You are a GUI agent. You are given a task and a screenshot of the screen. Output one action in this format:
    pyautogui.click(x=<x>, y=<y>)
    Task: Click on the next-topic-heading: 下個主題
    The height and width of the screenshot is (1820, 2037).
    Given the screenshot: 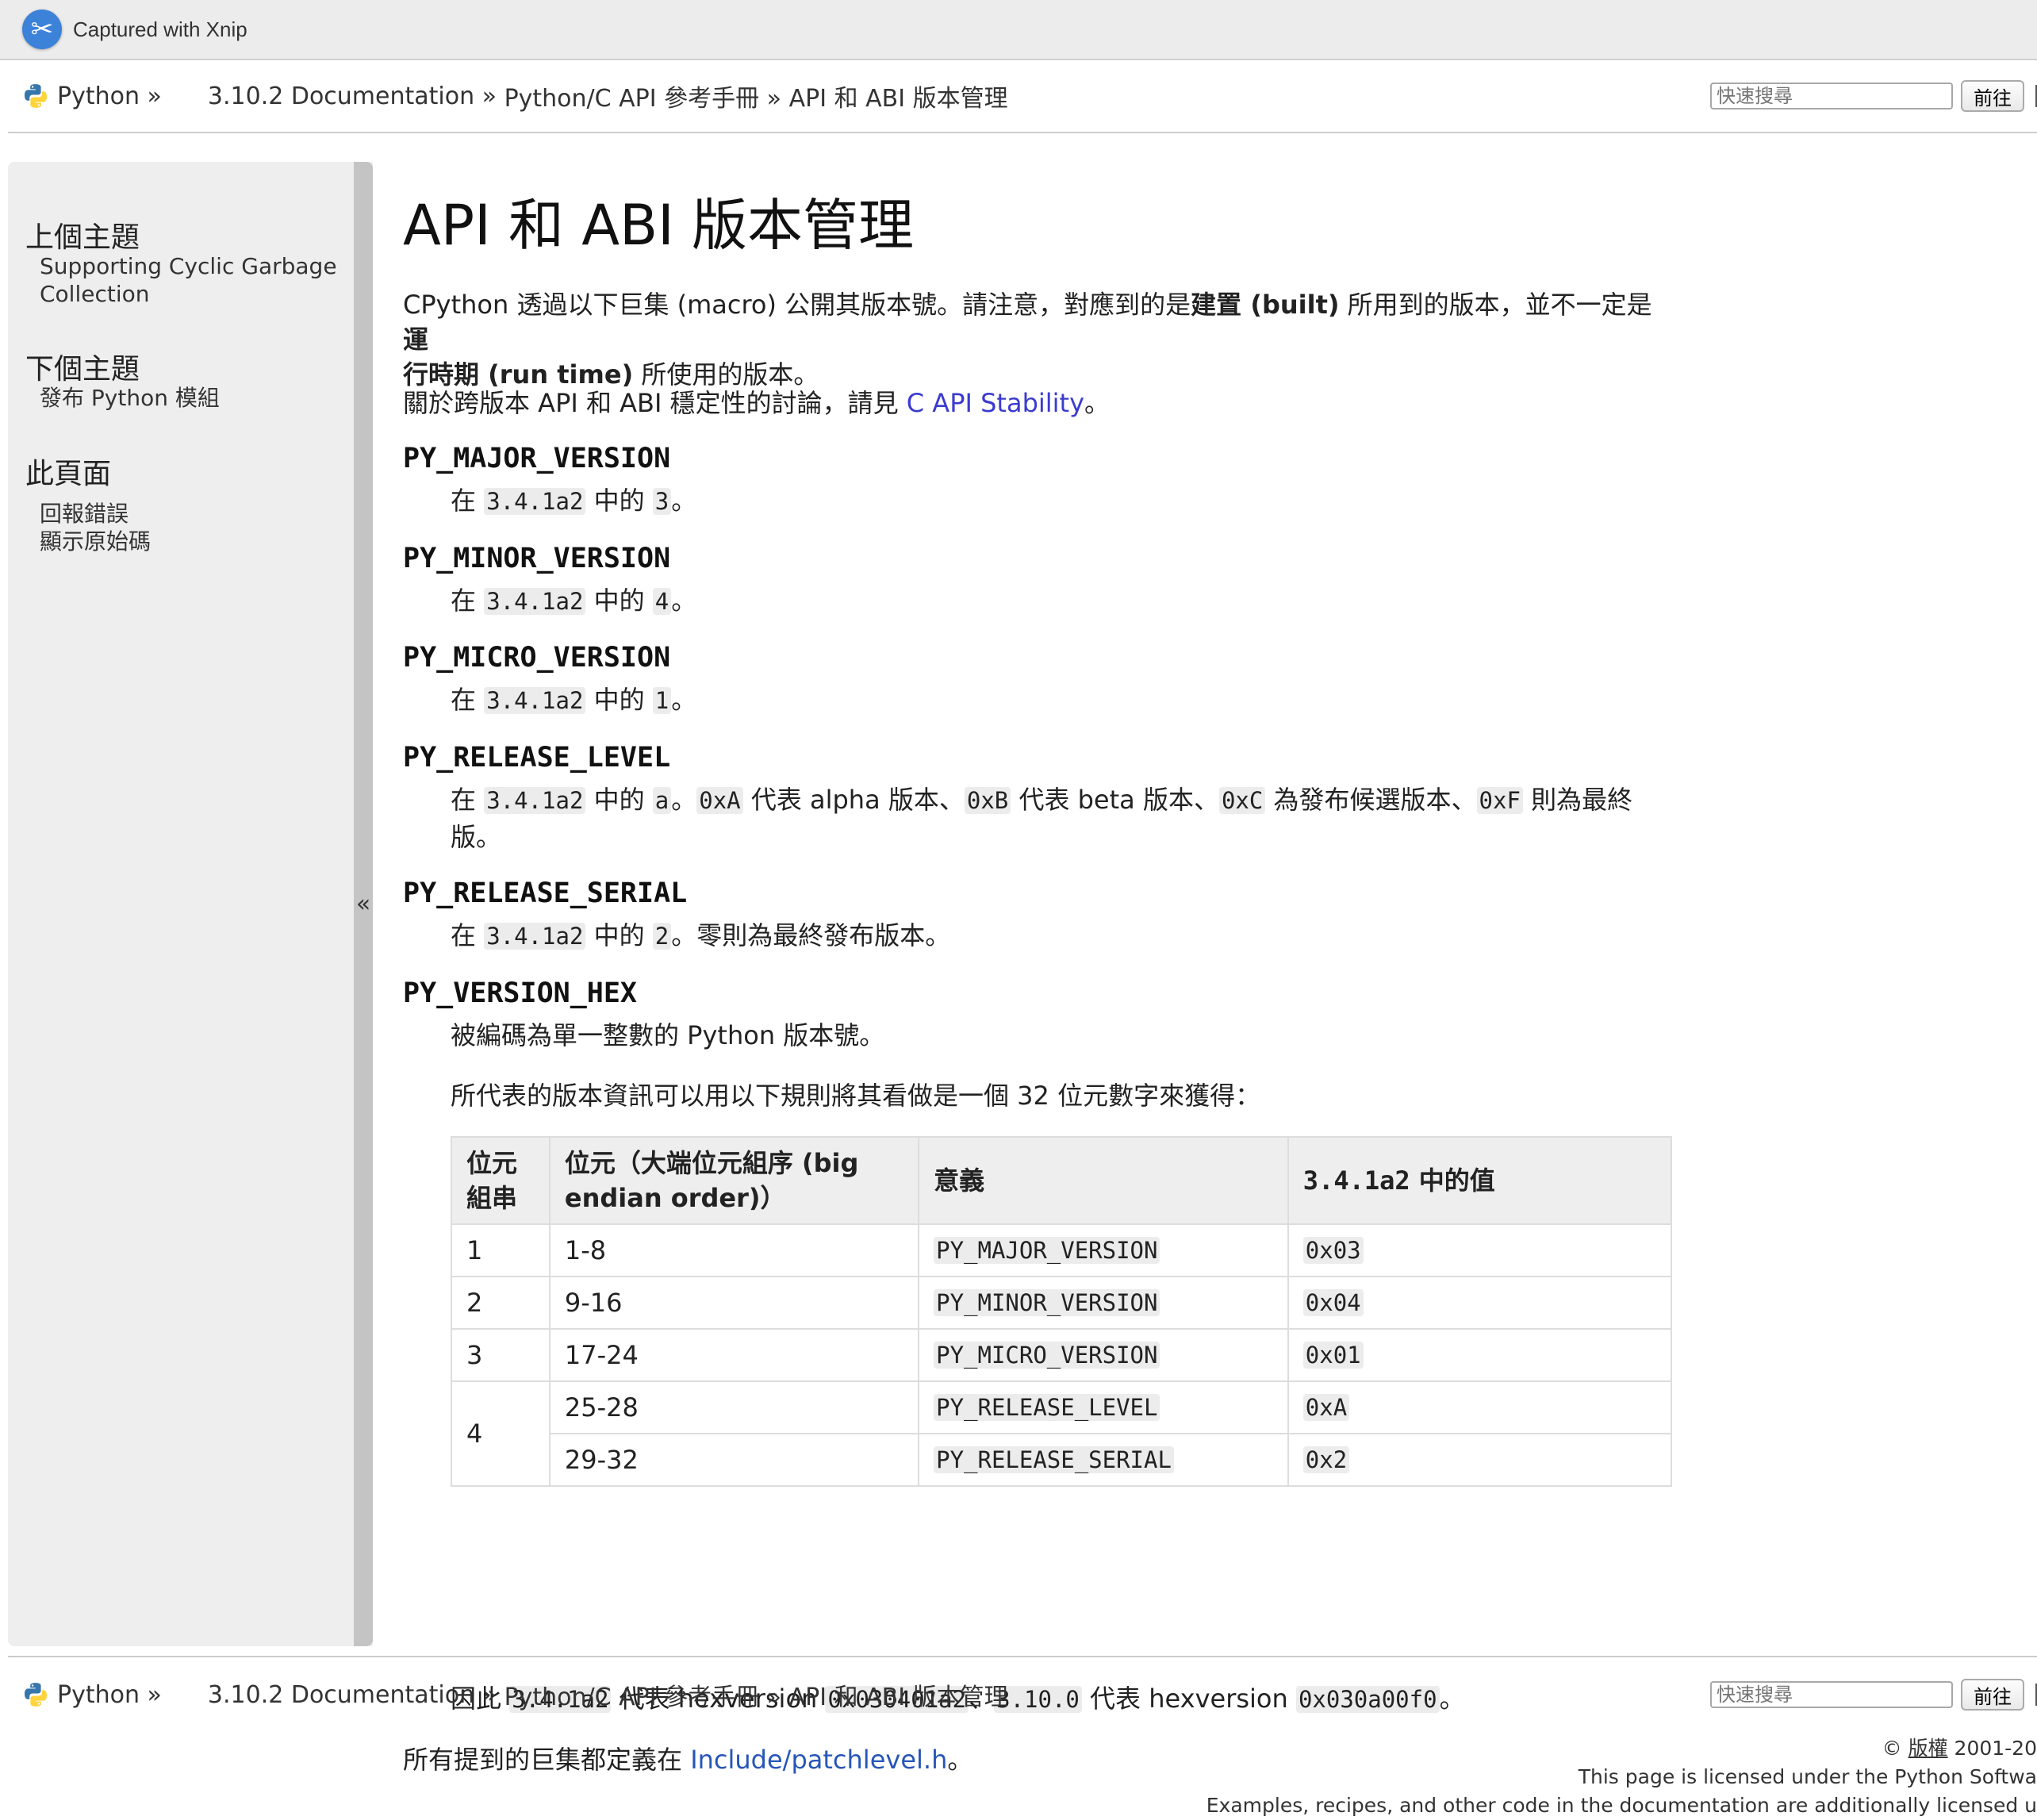 What is the action you would take?
    pyautogui.click(x=82, y=369)
    